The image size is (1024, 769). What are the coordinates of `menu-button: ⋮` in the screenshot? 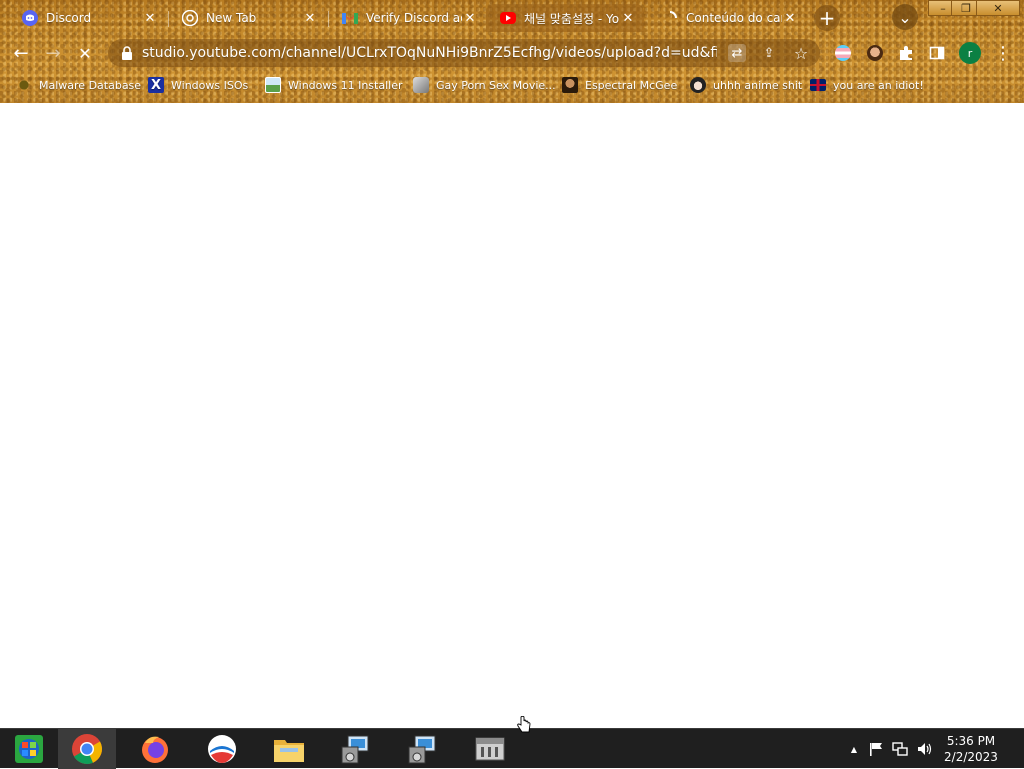 It's located at (1003, 53).